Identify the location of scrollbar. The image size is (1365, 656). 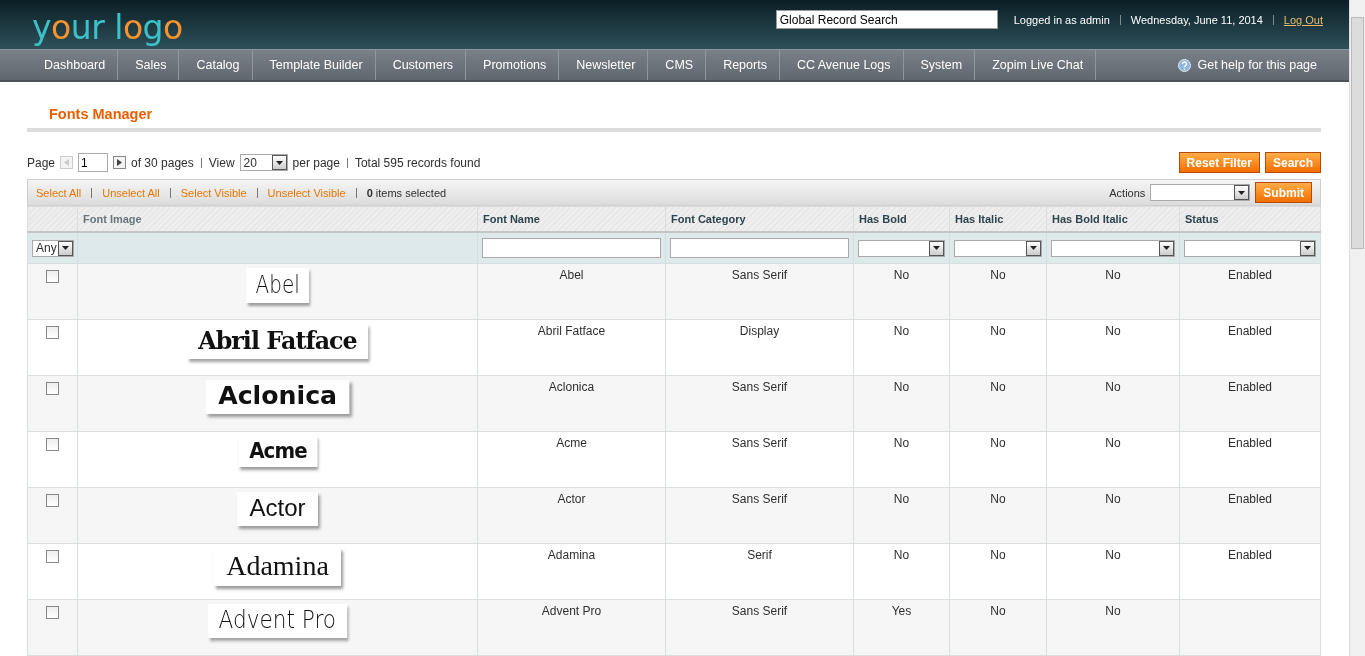
(1357, 328).